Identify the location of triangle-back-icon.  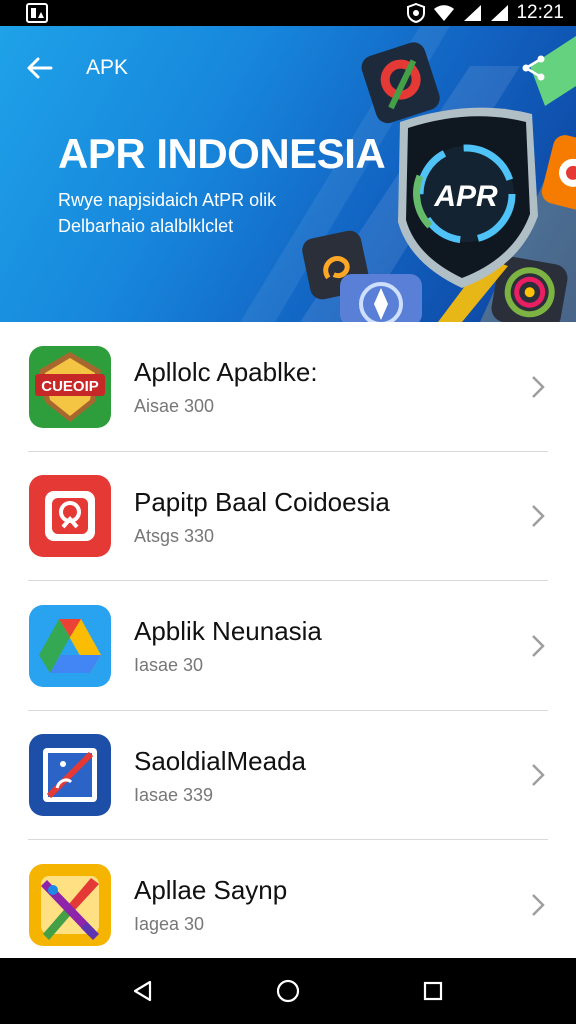
(142, 991).